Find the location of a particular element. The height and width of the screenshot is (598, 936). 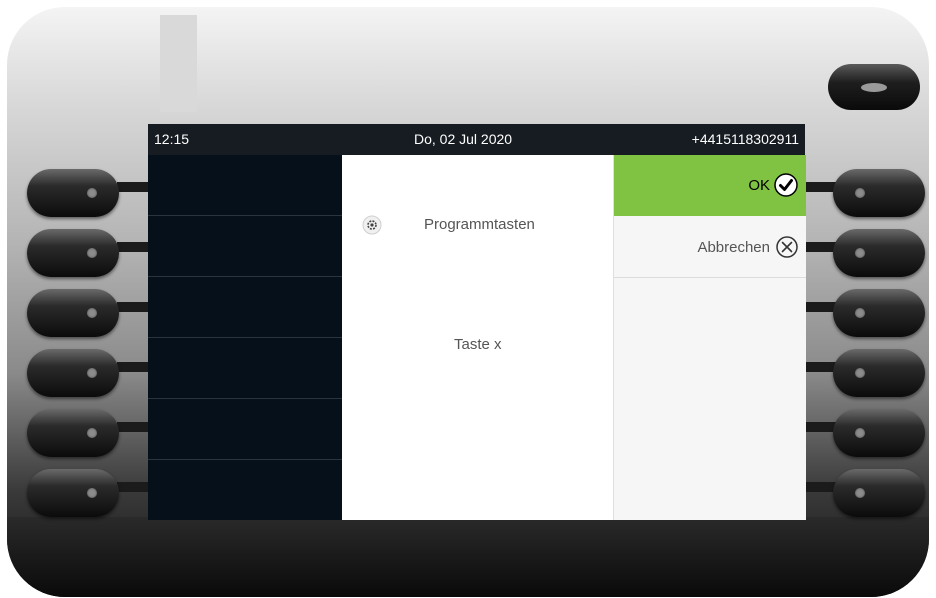

cancel-button: Abbrechen is located at coordinates (710, 247).